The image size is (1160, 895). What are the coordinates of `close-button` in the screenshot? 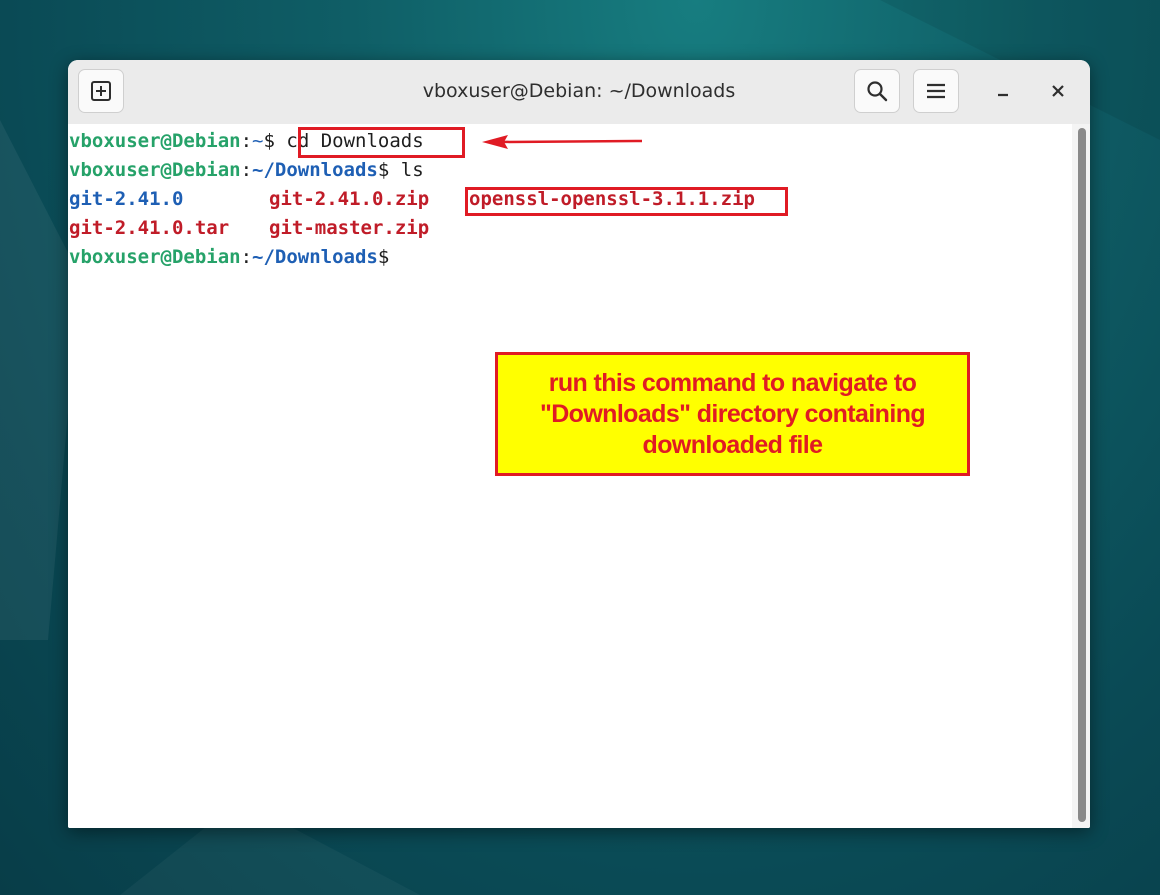 It's located at (1058, 91).